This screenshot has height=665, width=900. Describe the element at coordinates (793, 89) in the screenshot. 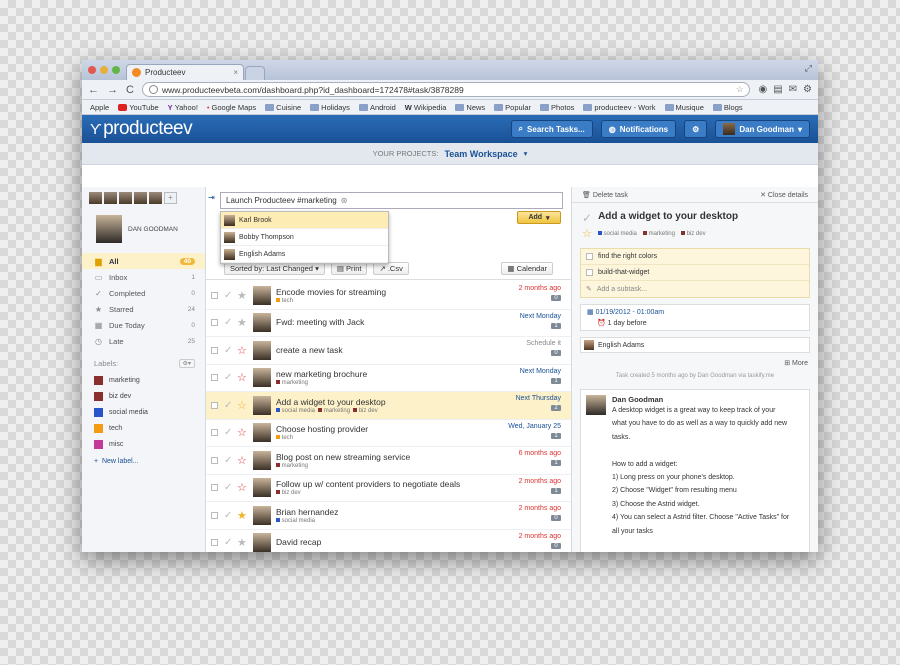

I see `mail-icon: ✉` at that location.